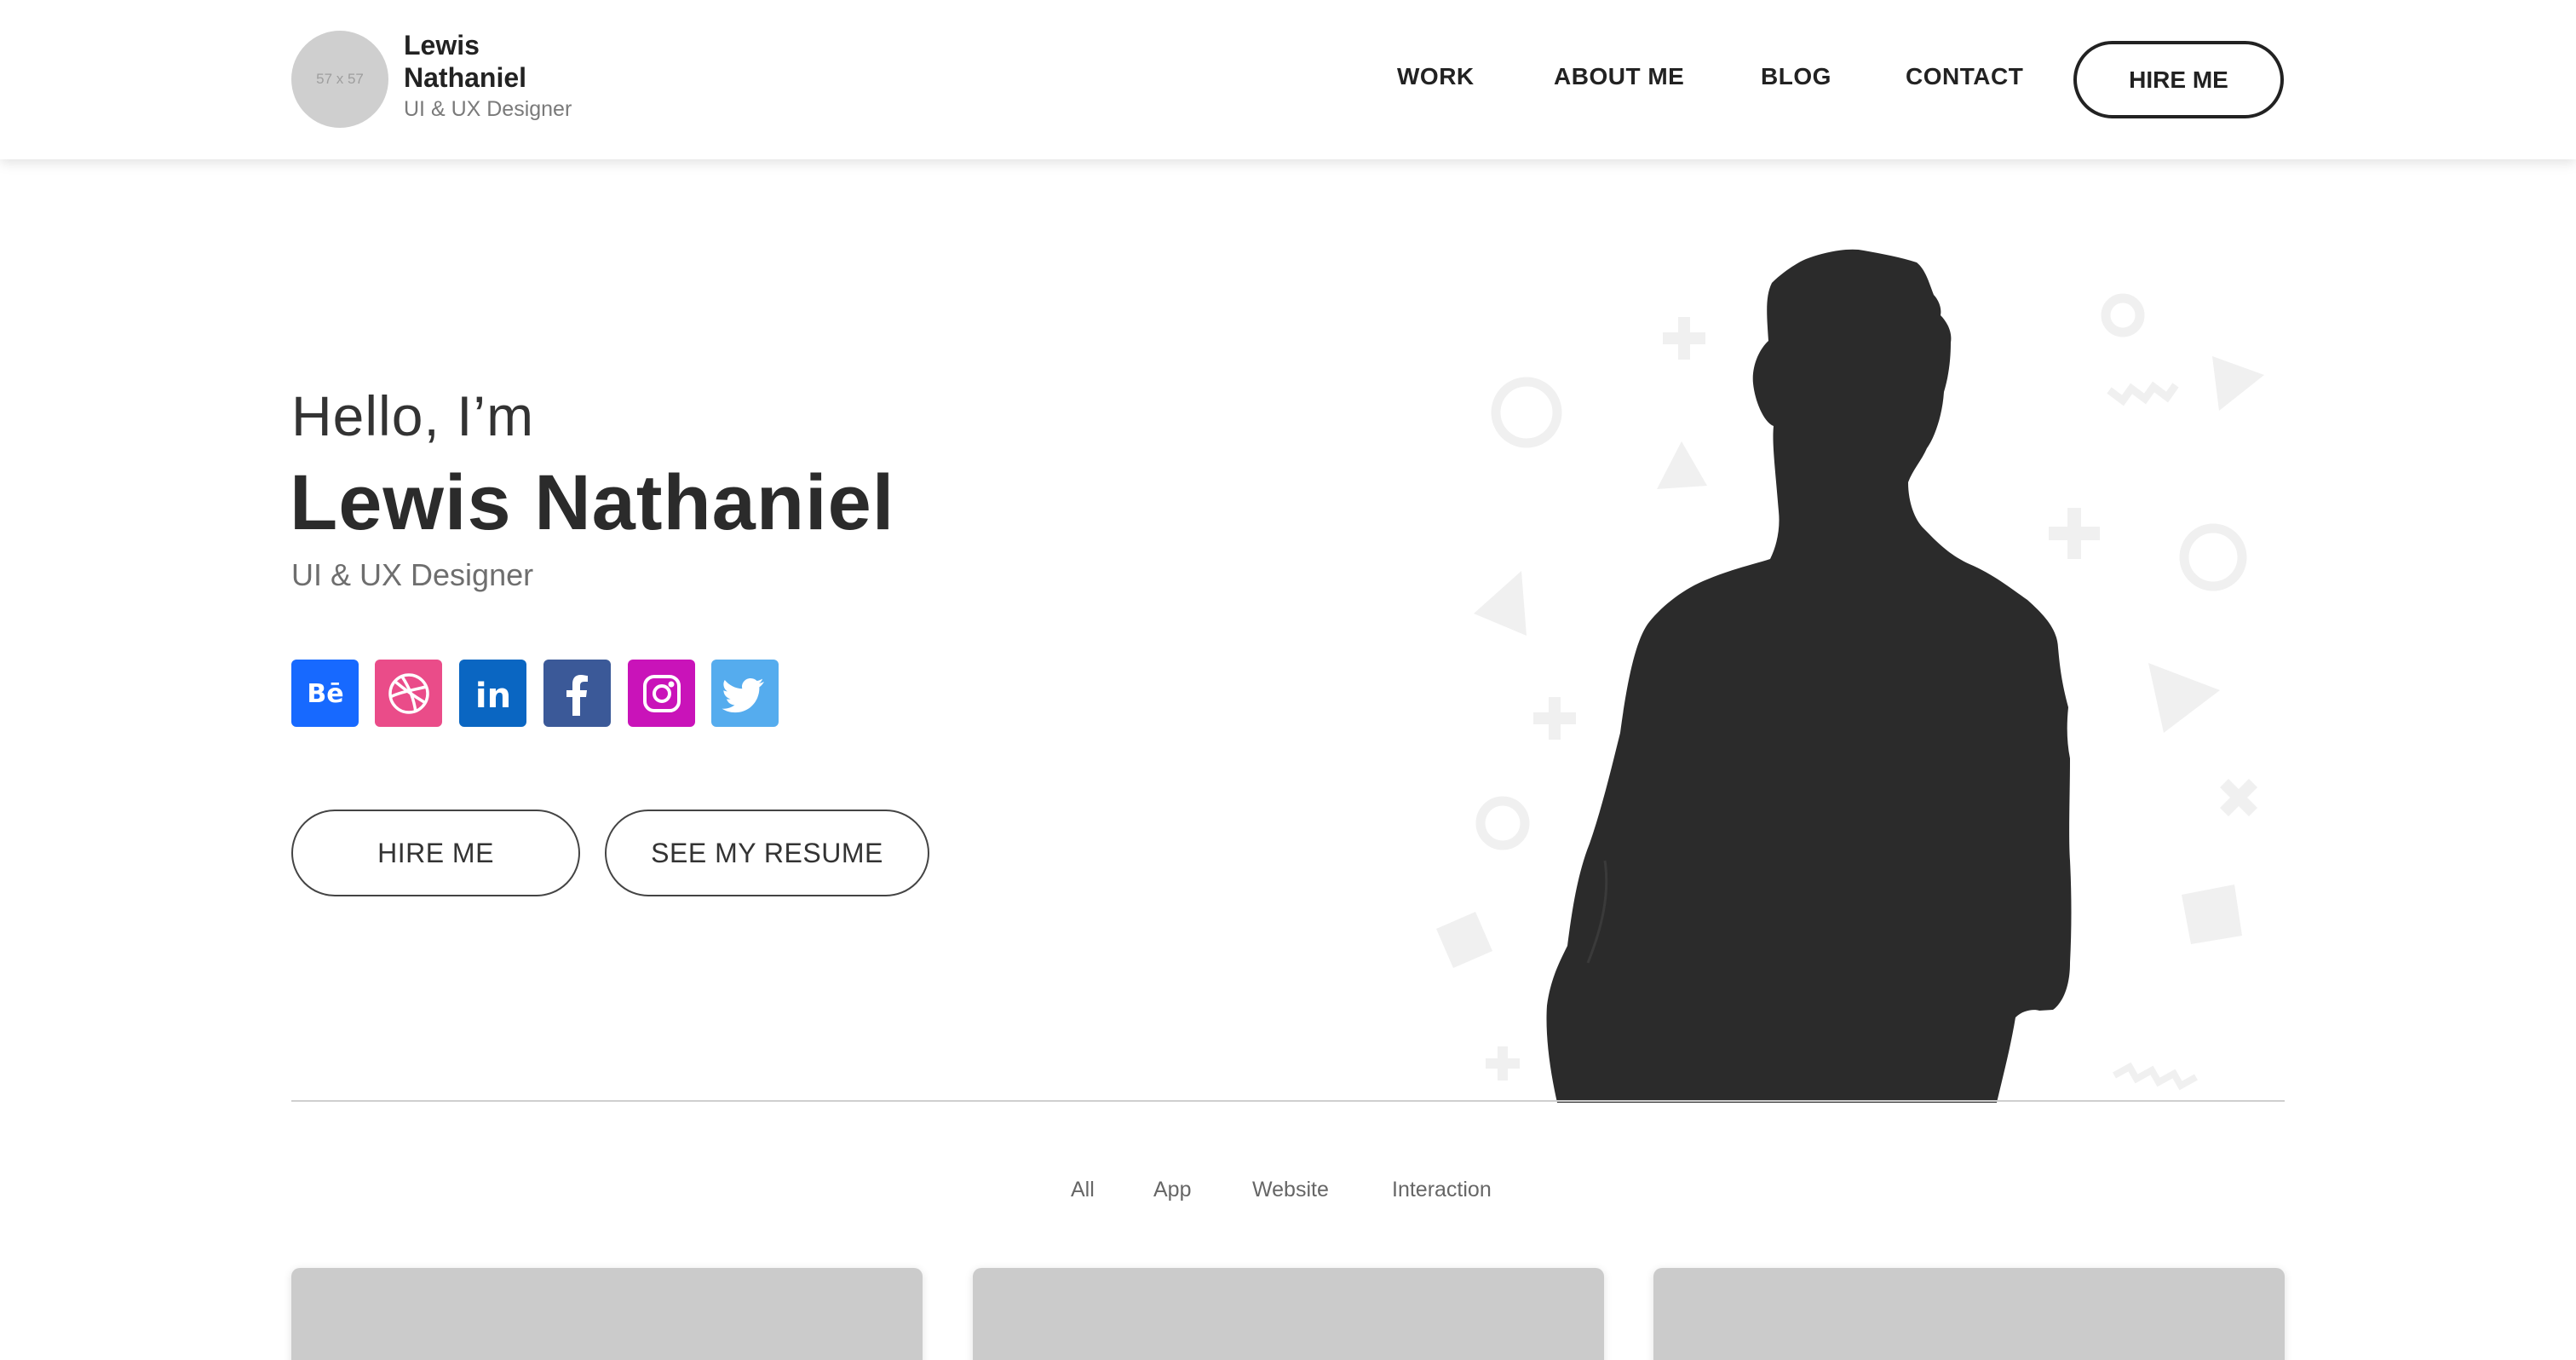 This screenshot has width=2576, height=1360. Describe the element at coordinates (498, 61) in the screenshot. I see `brand-name: Lewis Nathaniel` at that location.